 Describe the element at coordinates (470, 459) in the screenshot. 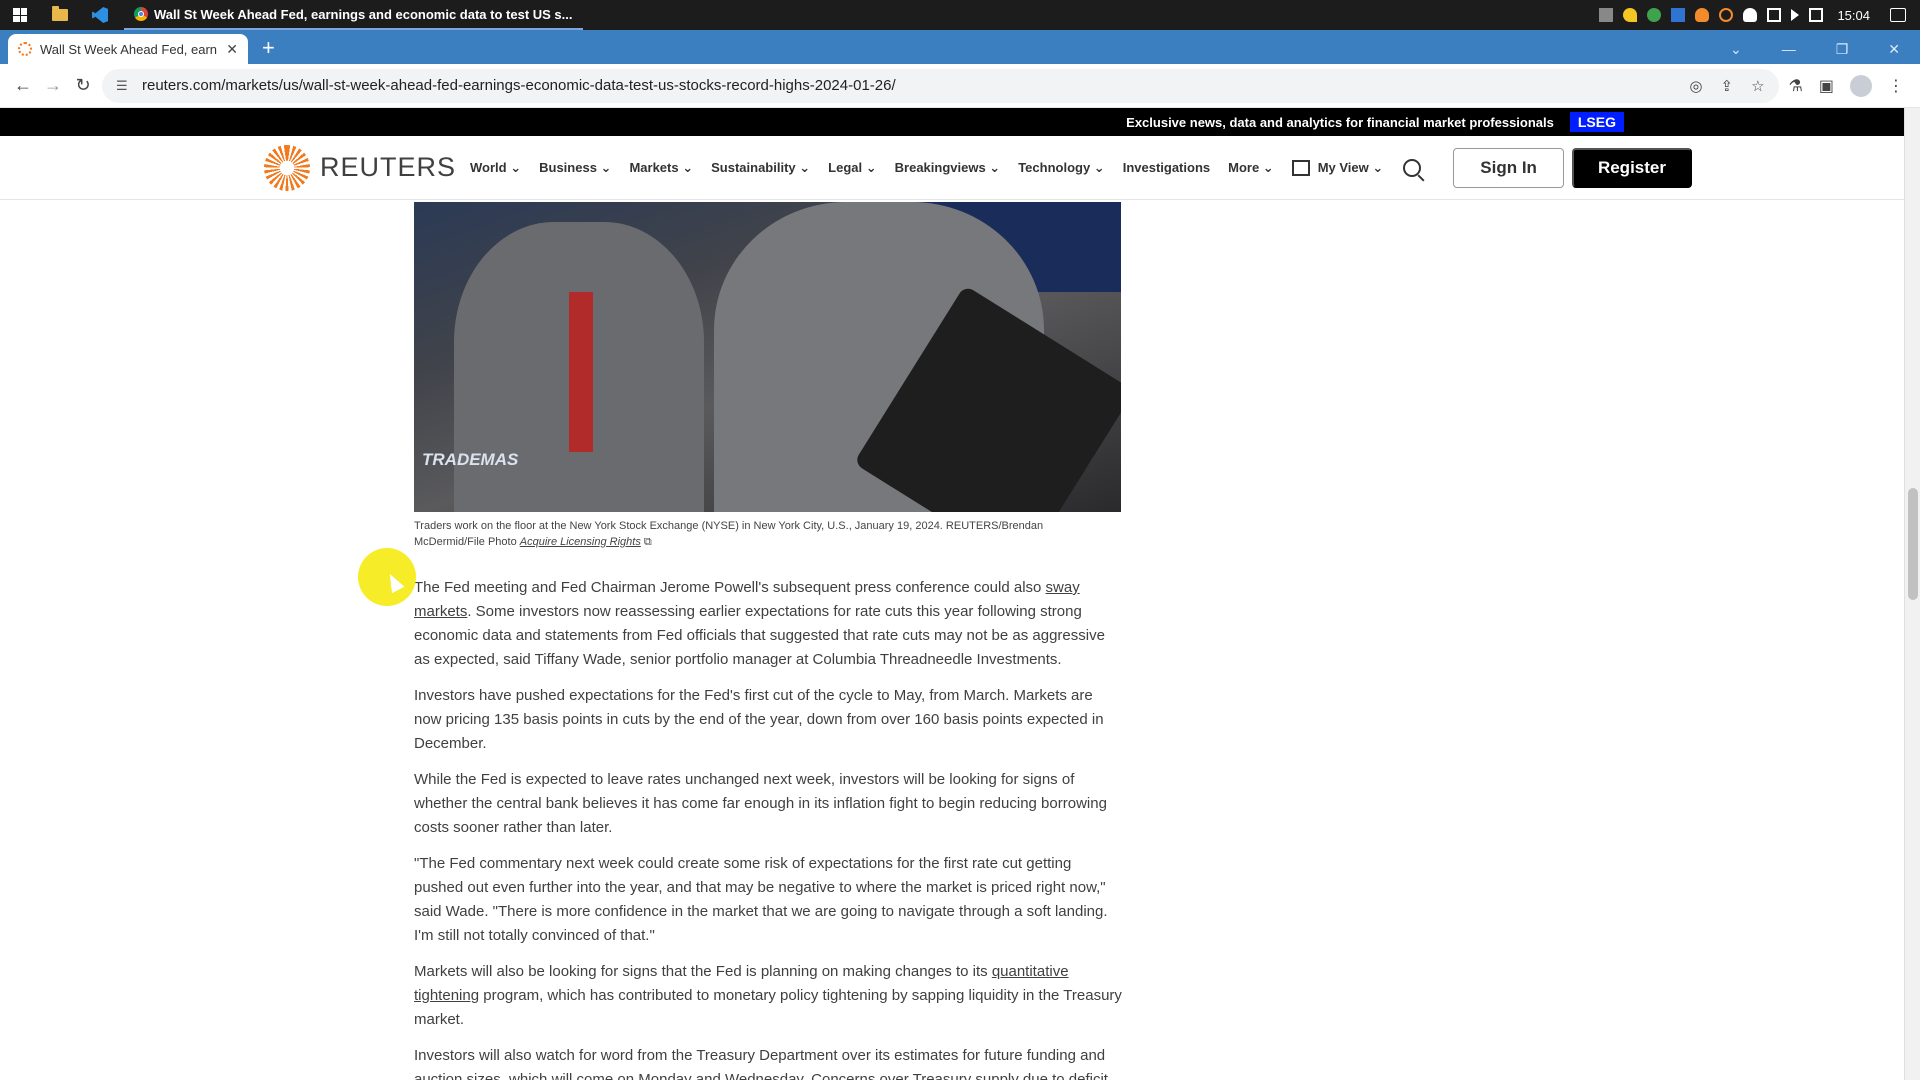

I see `photo-badge-text: TRADEMAS` at that location.